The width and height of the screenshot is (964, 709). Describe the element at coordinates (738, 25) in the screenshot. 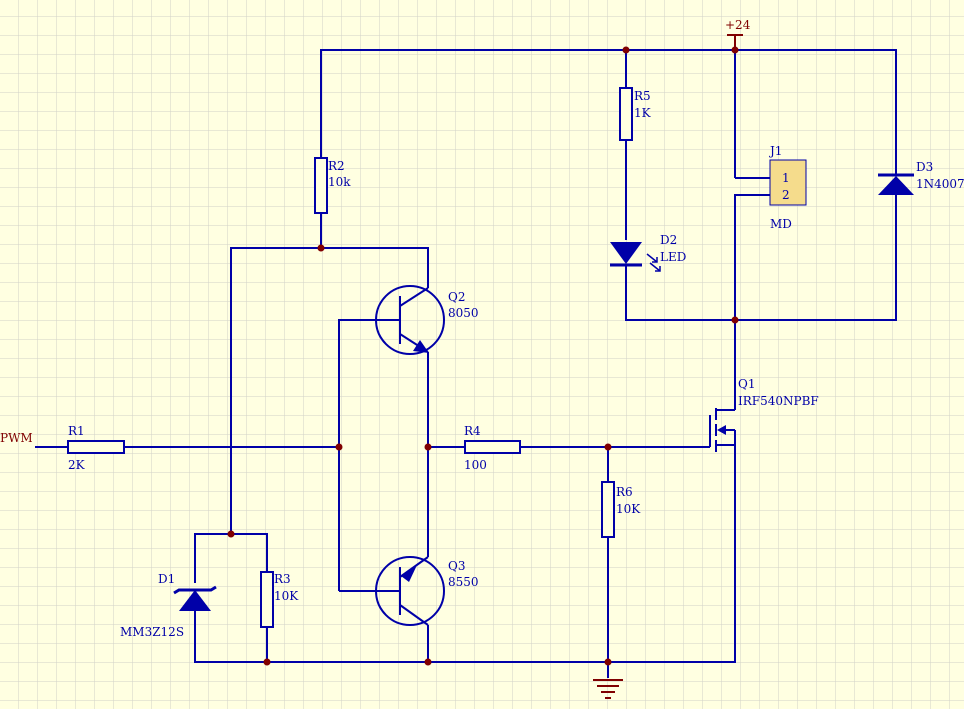

I see `vcc-port-label: +24` at that location.